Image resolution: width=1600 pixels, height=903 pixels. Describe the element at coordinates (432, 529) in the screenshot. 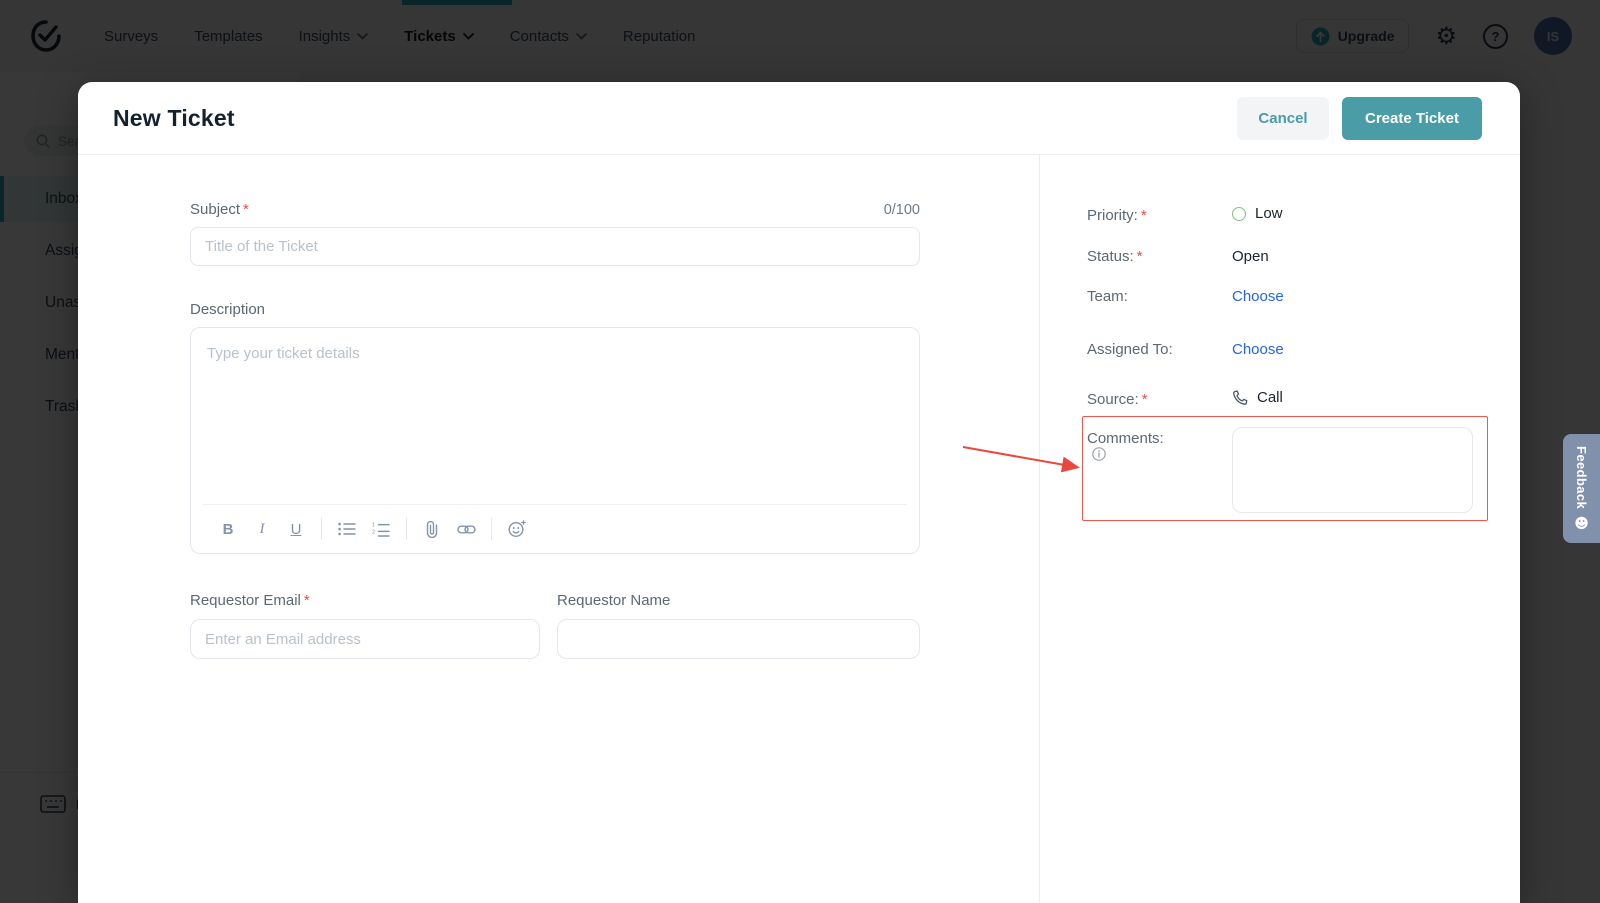

I see `attachment-paperclip-icon` at that location.